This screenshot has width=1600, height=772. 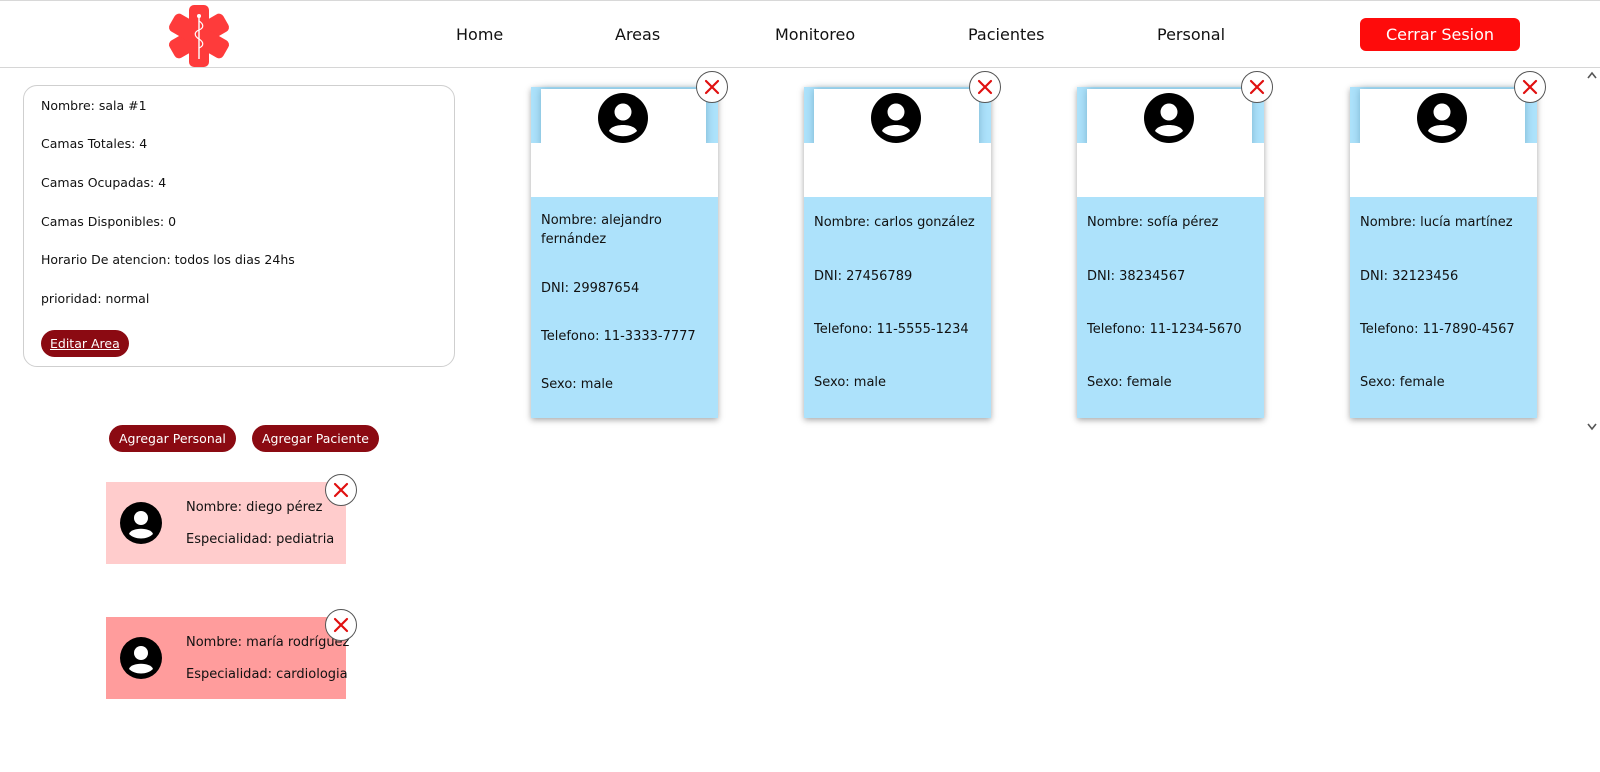 I want to click on patient-dni: DNI: 38234567, so click(x=1136, y=276).